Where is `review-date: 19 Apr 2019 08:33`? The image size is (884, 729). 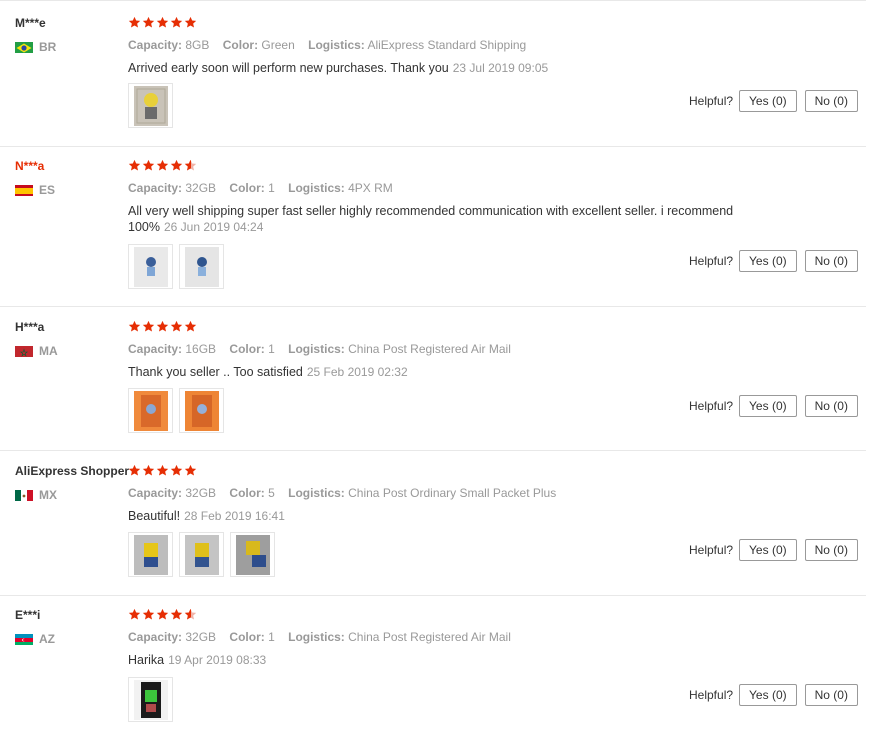 review-date: 19 Apr 2019 08:33 is located at coordinates (217, 660).